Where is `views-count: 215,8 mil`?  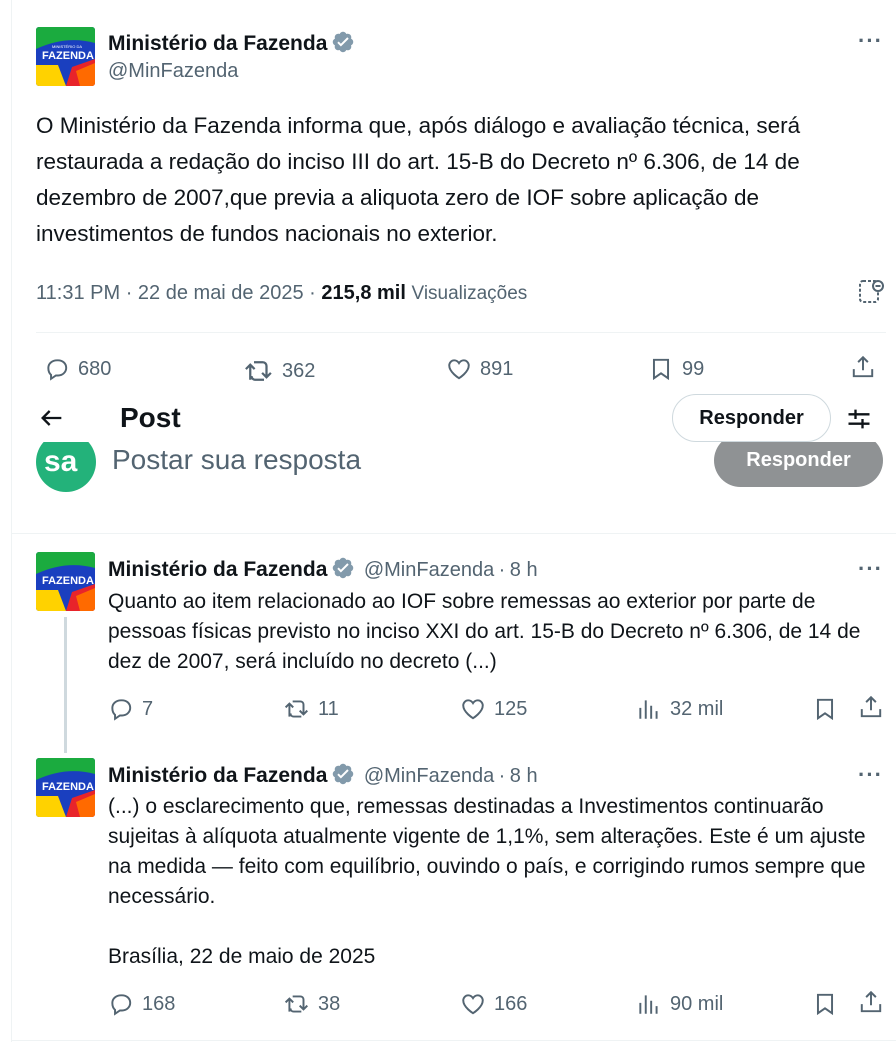 views-count: 215,8 mil is located at coordinates (363, 293).